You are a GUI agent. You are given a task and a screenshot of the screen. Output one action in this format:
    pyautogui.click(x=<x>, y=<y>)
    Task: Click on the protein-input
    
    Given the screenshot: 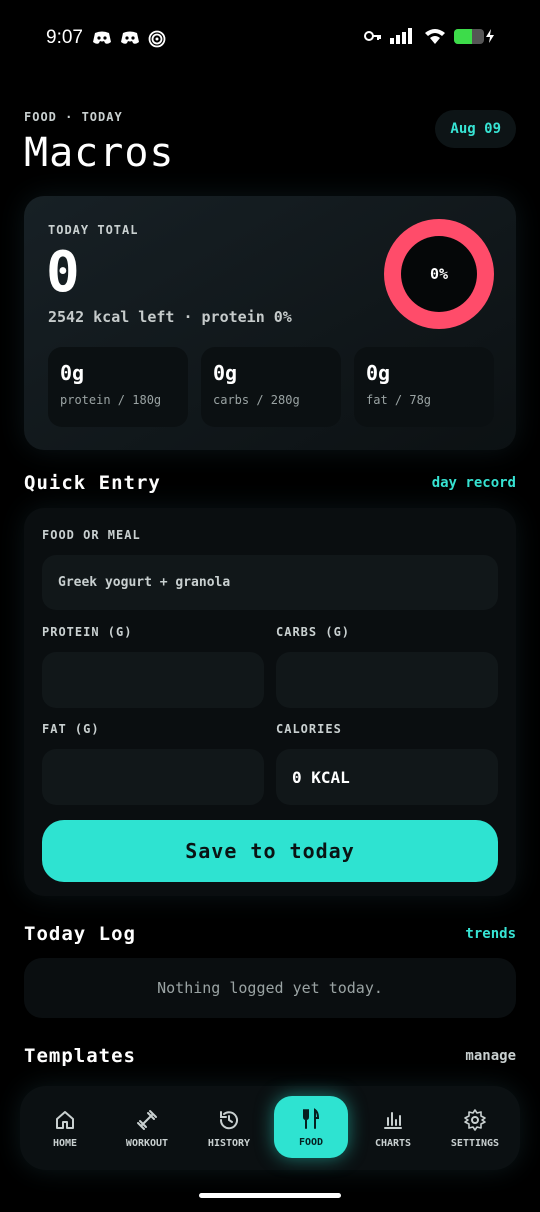 What is the action you would take?
    pyautogui.click(x=153, y=680)
    